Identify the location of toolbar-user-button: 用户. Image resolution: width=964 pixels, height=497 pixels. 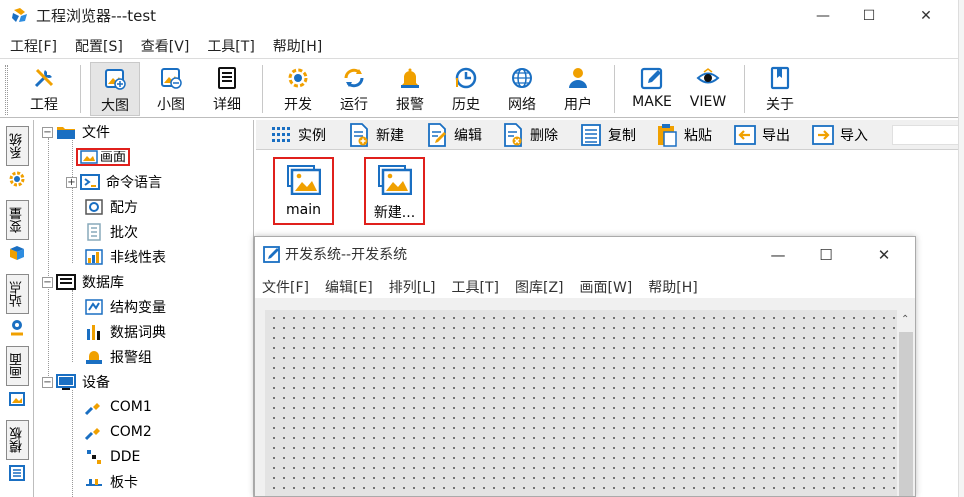
(578, 89).